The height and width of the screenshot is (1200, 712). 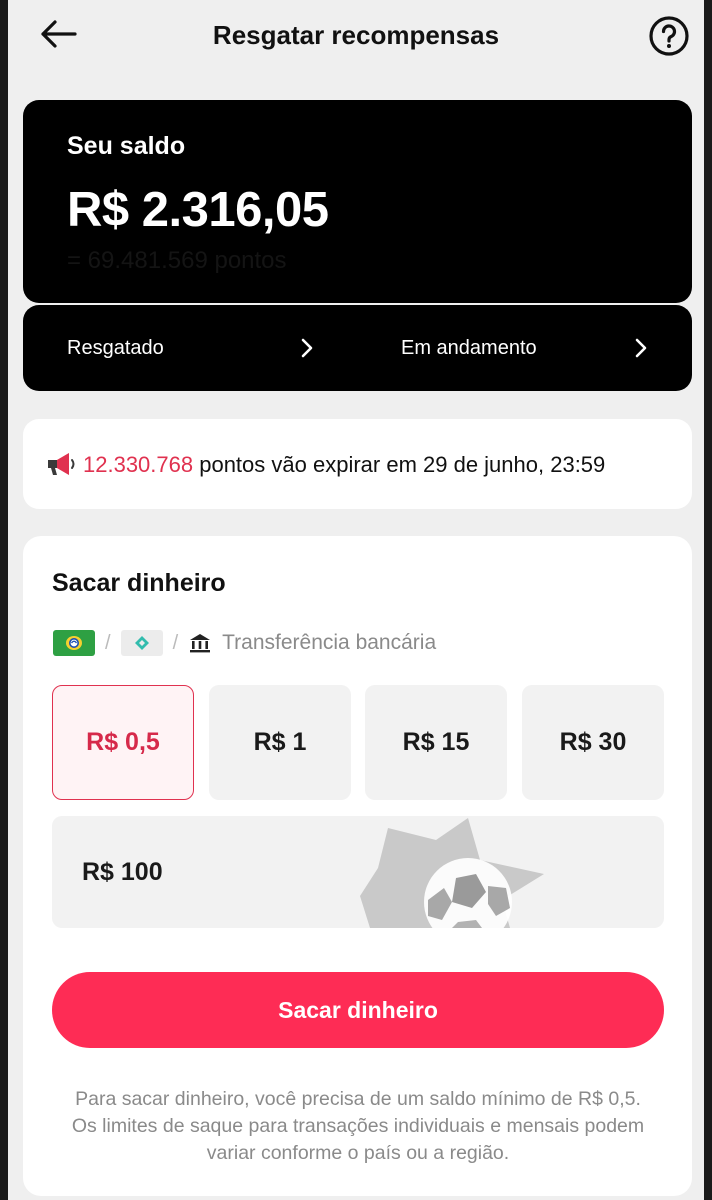 I want to click on help-circle-icon, so click(x=669, y=38).